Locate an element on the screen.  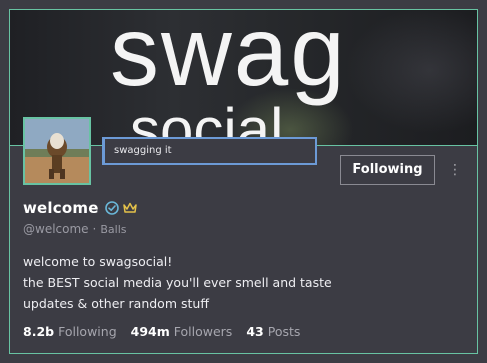
stat-label: Posts is located at coordinates (284, 331).